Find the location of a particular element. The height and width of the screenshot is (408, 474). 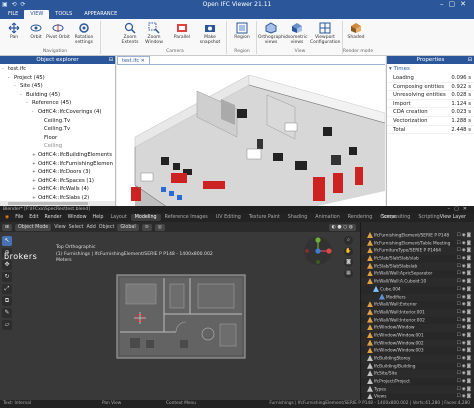

orbit-button: Orbit is located at coordinates (36, 31).